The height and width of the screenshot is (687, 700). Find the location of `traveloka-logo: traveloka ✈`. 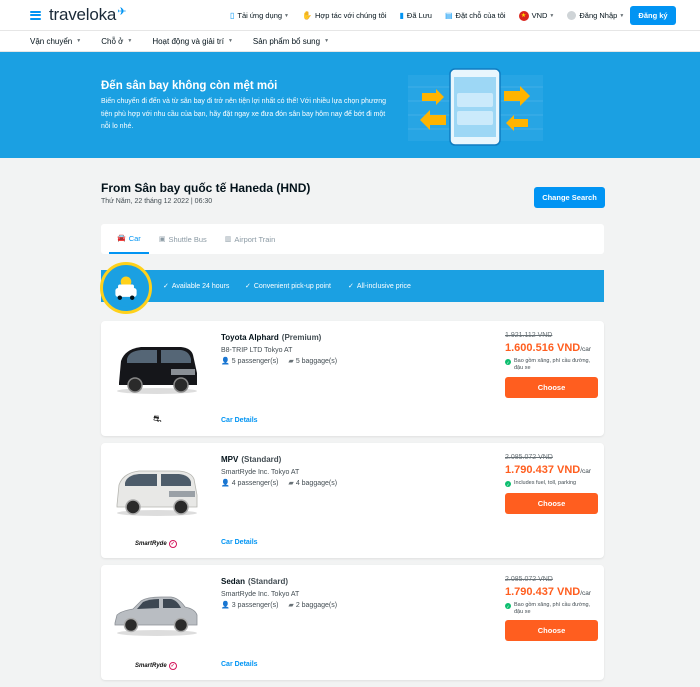

traveloka-logo: traveloka ✈ is located at coordinates (87, 15).